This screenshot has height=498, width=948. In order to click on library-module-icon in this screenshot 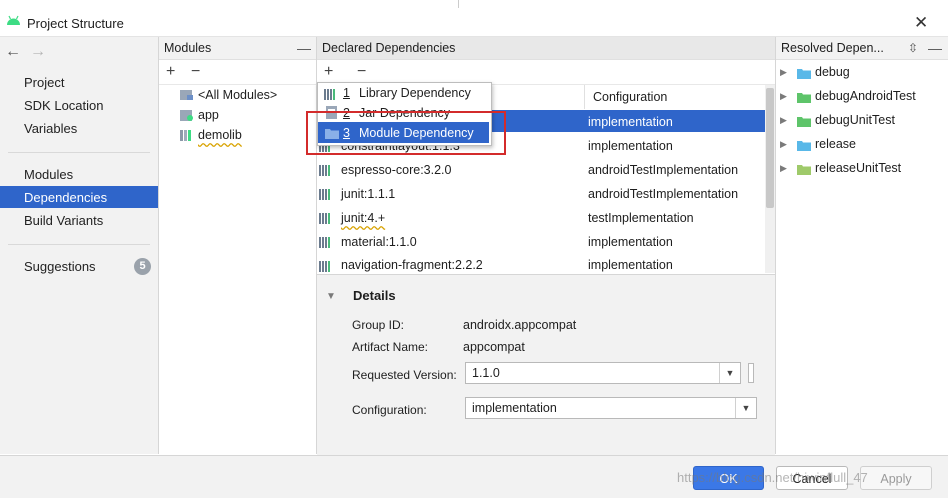, I will do `click(185, 135)`.